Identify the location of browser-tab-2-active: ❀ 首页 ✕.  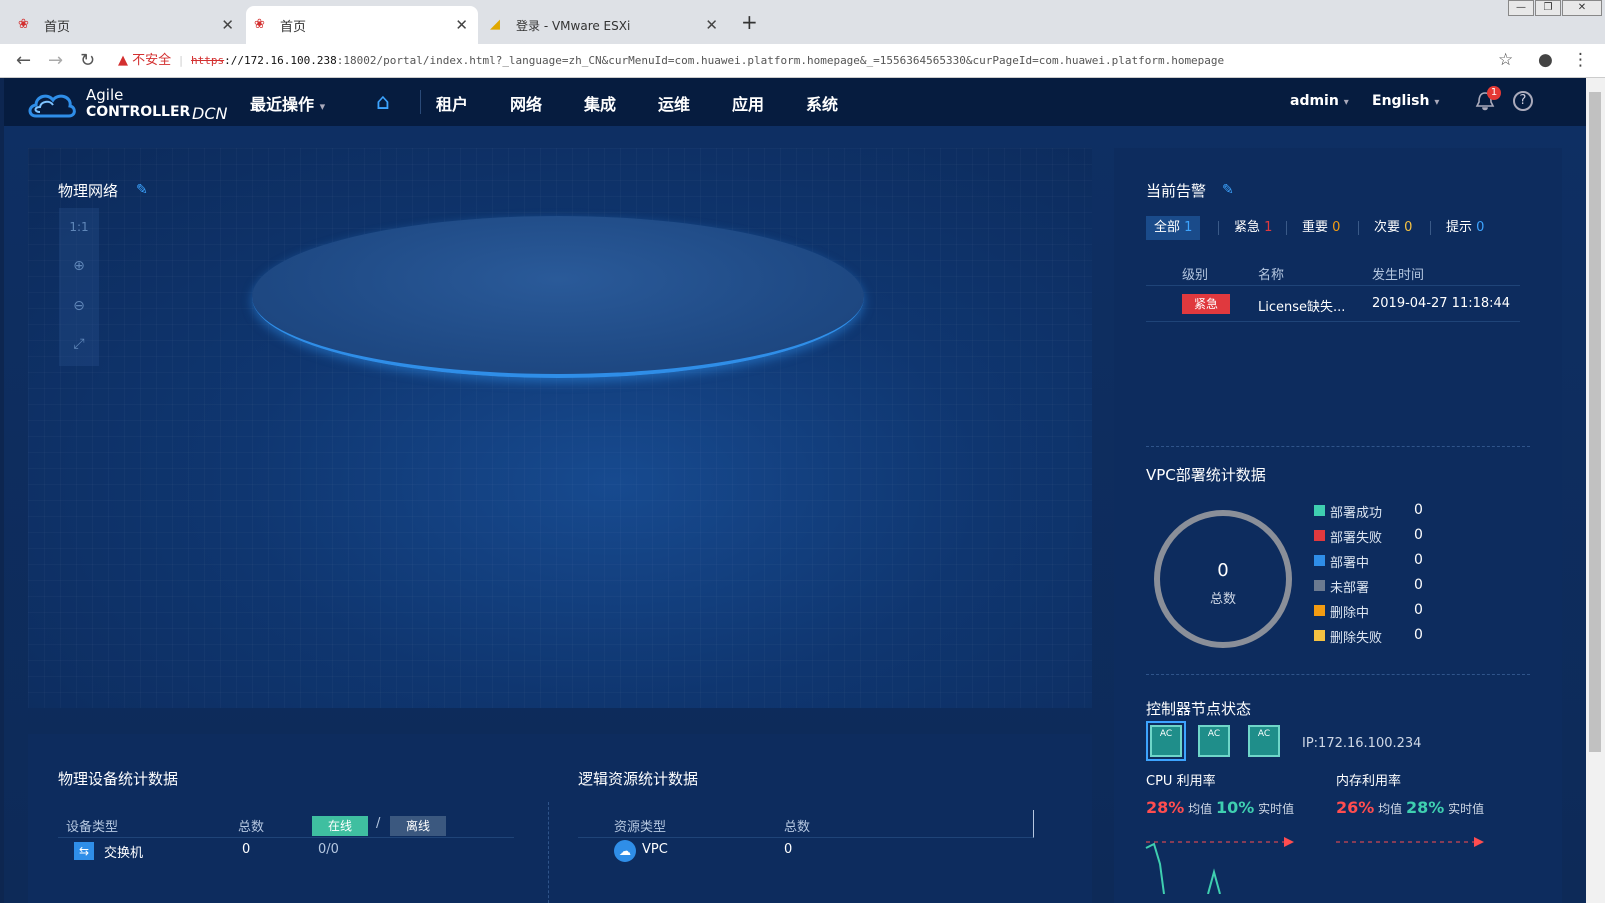
(362, 25).